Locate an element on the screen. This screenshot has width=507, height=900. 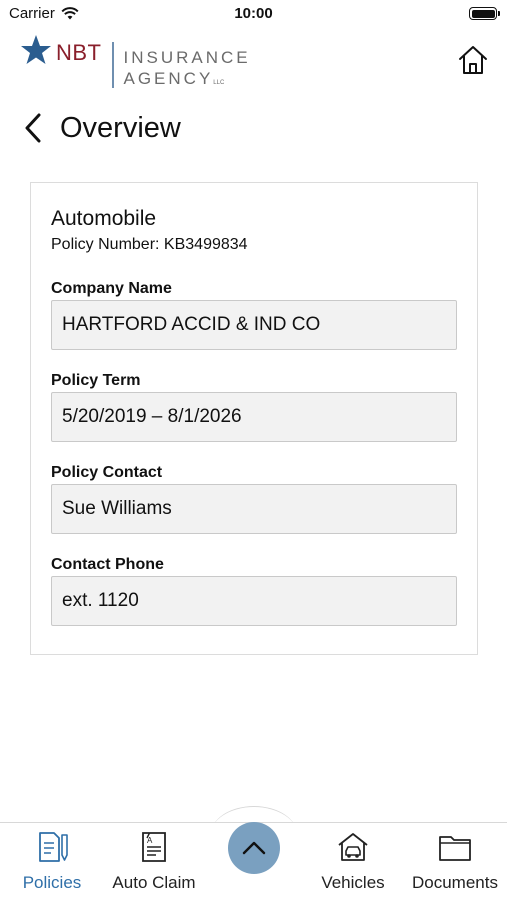
tab-documents-label: Documents is located at coordinates (455, 882).